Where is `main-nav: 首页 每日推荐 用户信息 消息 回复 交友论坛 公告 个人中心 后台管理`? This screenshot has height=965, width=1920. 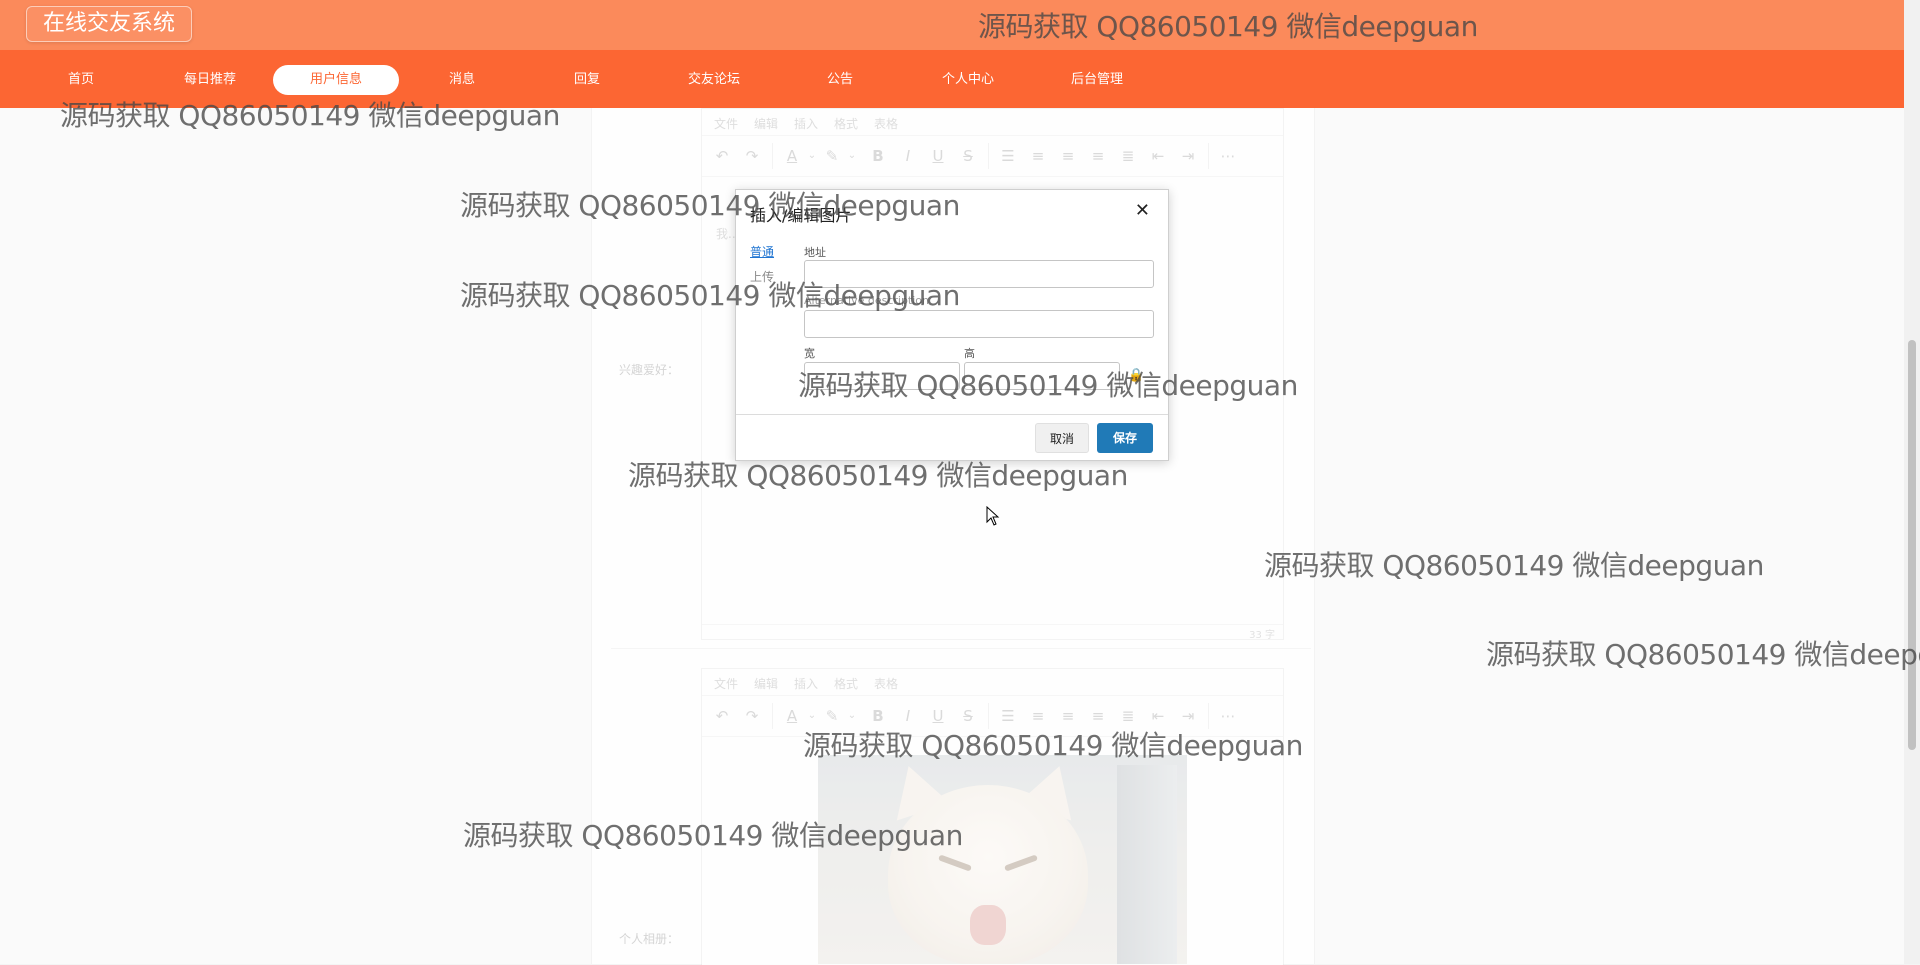 main-nav: 首页 每日推荐 用户信息 消息 回复 交友论坛 公告 个人中心 后台管理 is located at coordinates (952, 79).